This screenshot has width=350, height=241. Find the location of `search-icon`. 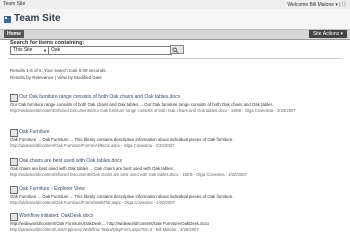

search-icon is located at coordinates (175, 50).